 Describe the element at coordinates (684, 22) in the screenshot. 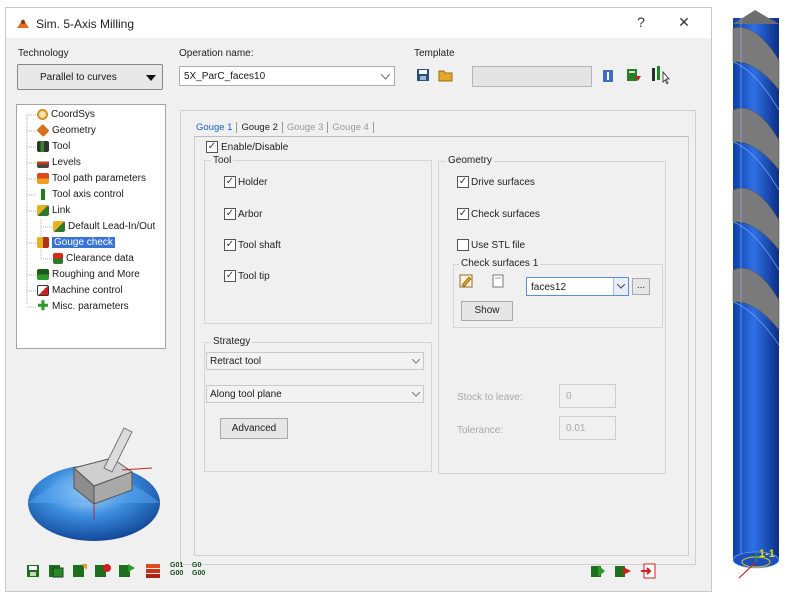

I see `close-button: ✕` at that location.